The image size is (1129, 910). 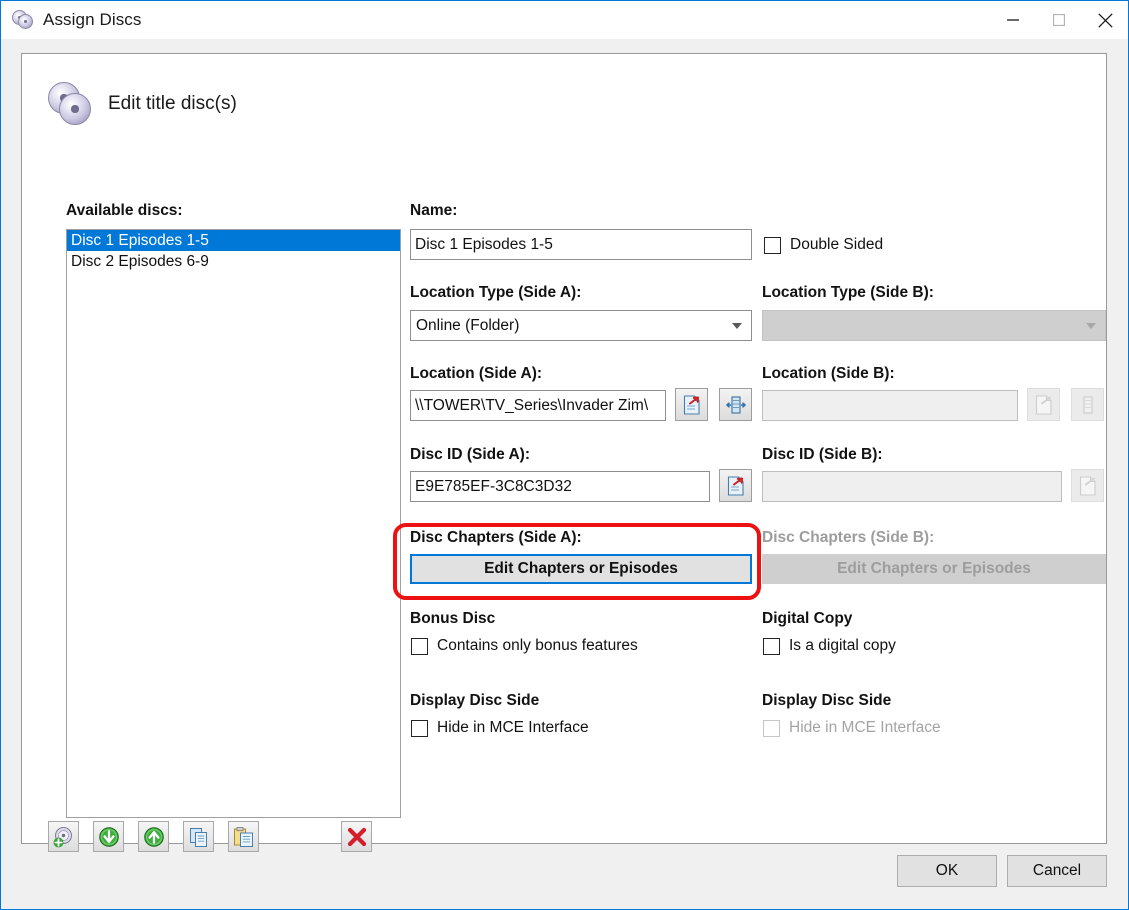 I want to click on list-item: Disc 1 Episodes 1-5, so click(x=233, y=240).